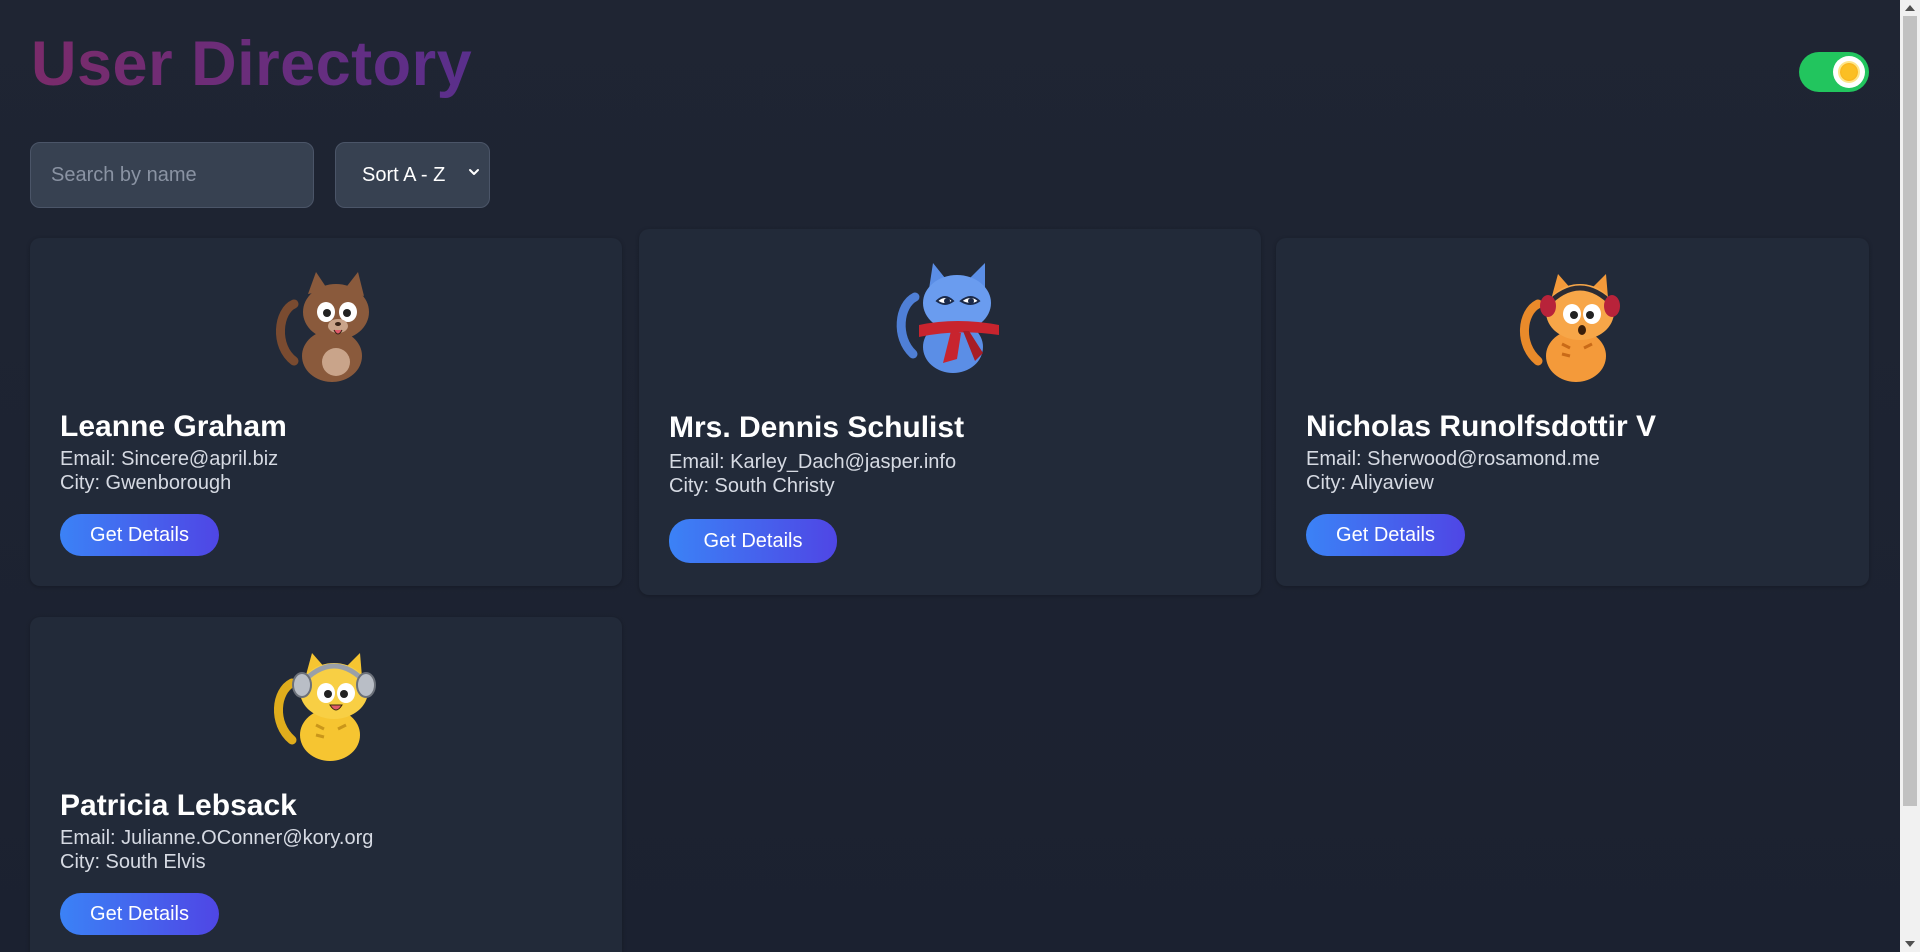 This screenshot has height=952, width=1920. Describe the element at coordinates (1910, 411) in the screenshot. I see `scrollbar-thumb` at that location.